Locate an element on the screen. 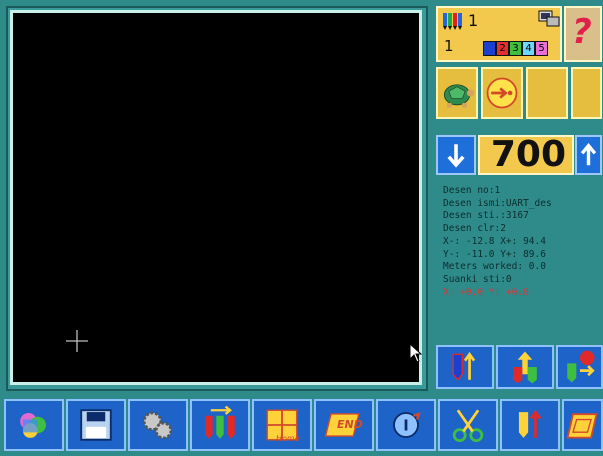 The image size is (603, 456). current-position: X: +0.0 Y: +0.0 is located at coordinates (486, 292).